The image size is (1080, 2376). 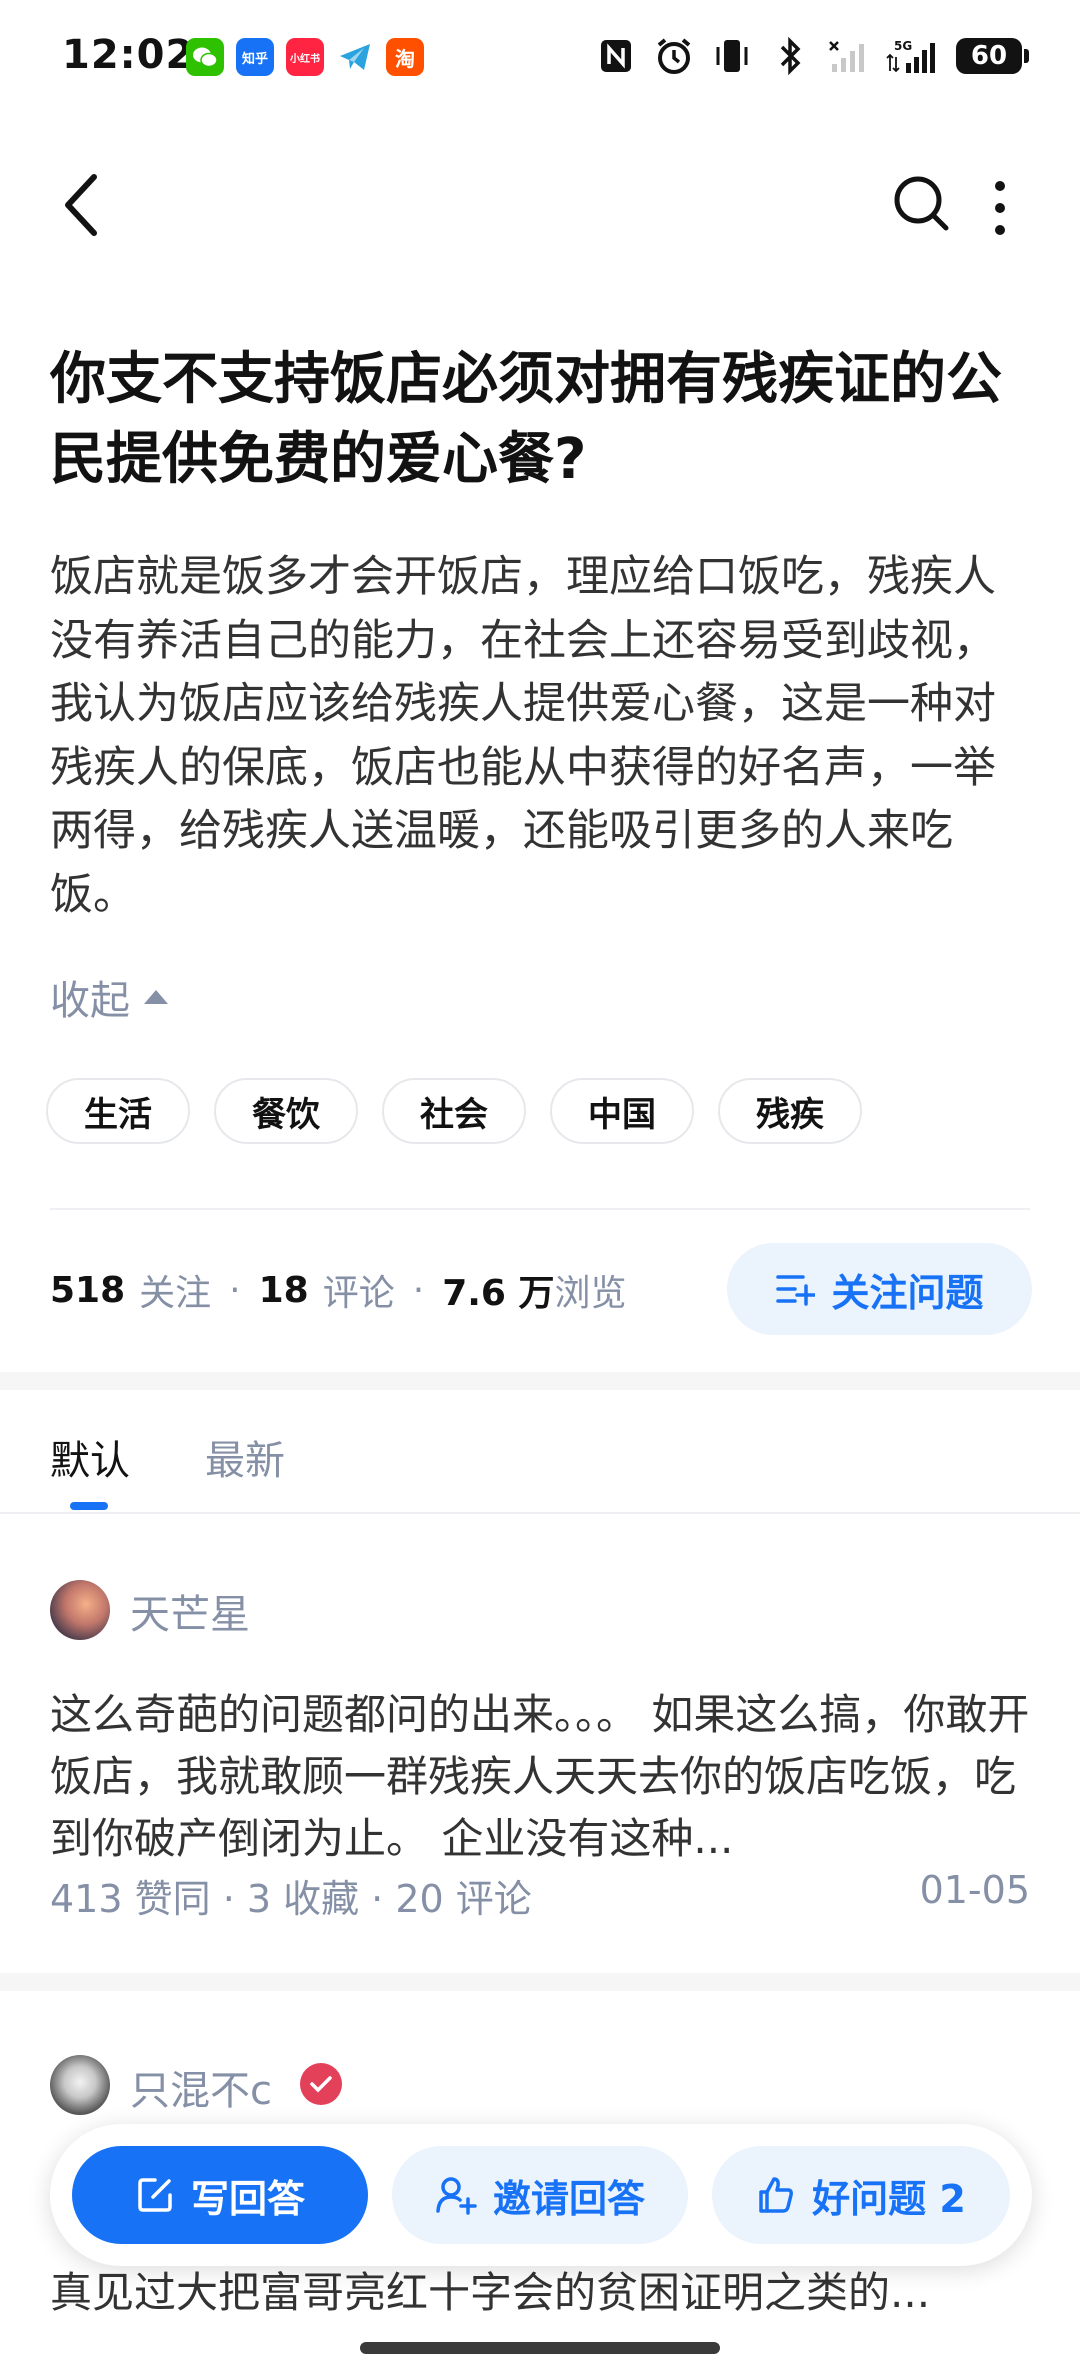 What do you see at coordinates (190, 1611) in the screenshot?
I see `answer-author: 天芒星` at bounding box center [190, 1611].